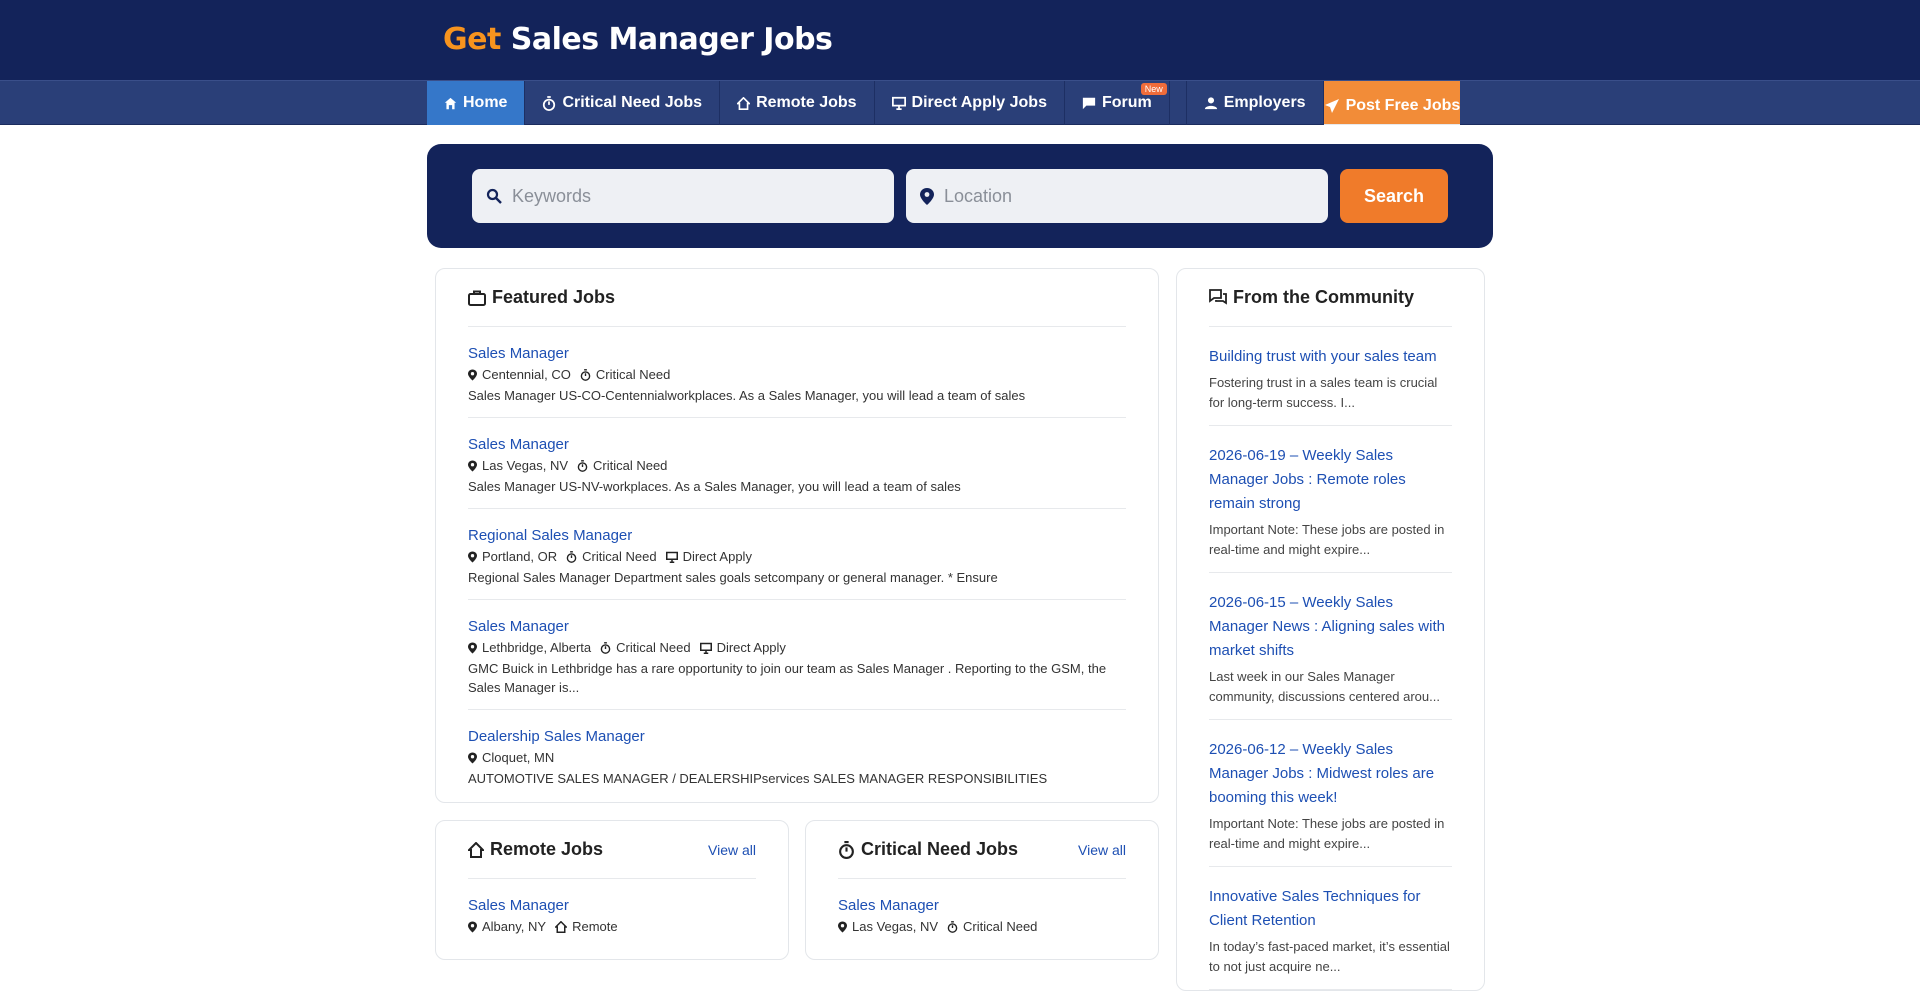 The height and width of the screenshot is (993, 1920). I want to click on job-tag-text: Direct Apply, so click(717, 556).